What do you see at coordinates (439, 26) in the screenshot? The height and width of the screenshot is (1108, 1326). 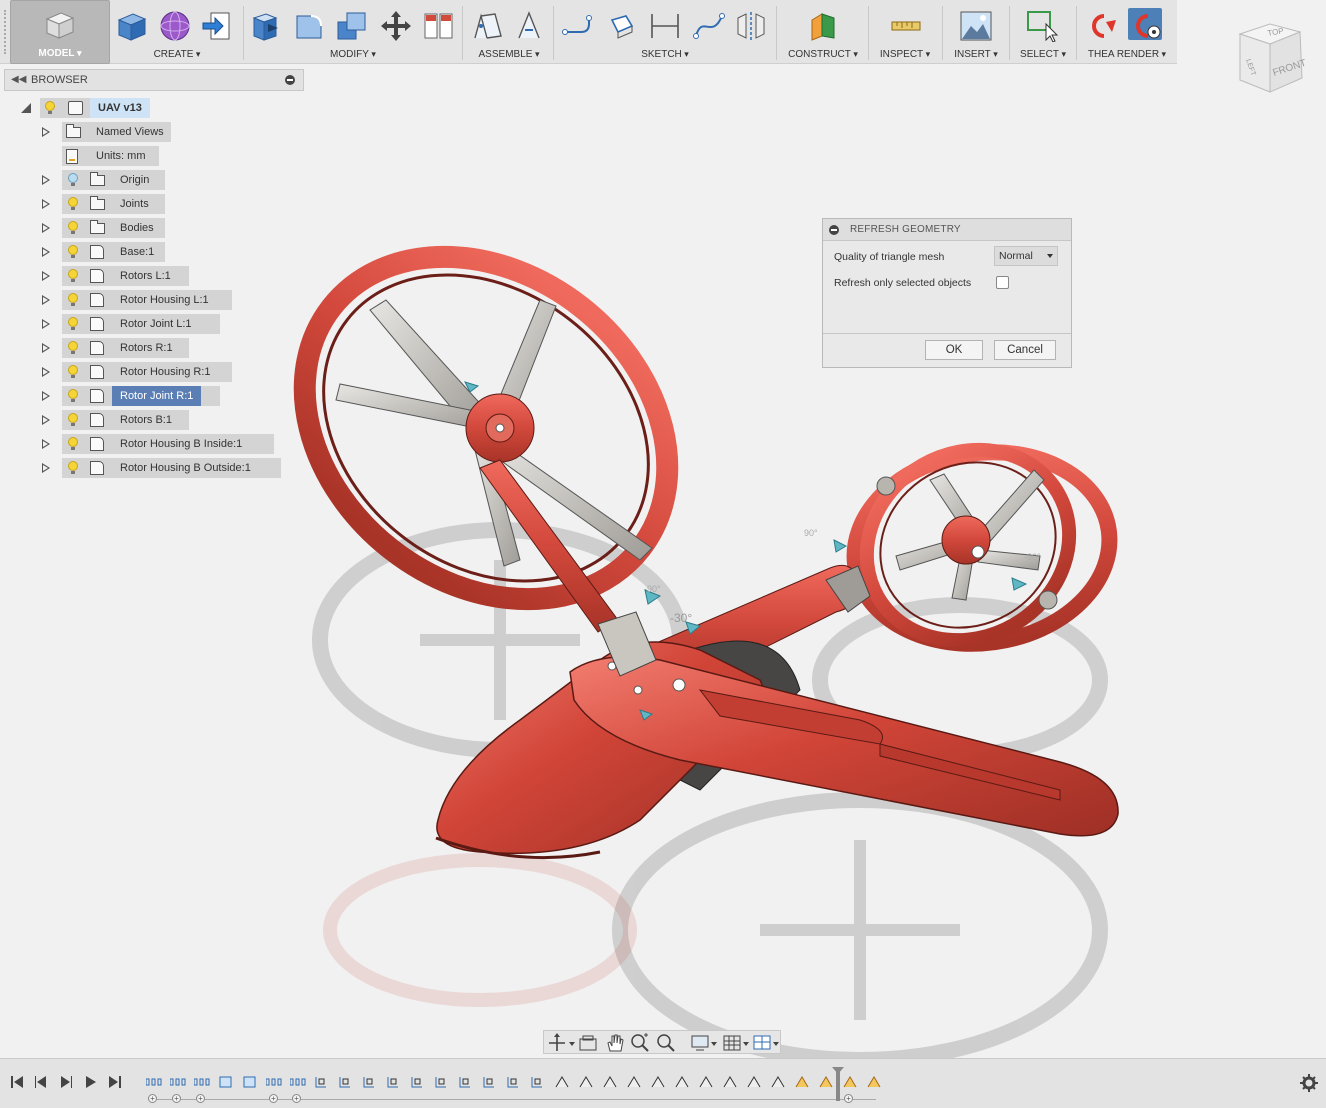 I see `appearance-icon` at bounding box center [439, 26].